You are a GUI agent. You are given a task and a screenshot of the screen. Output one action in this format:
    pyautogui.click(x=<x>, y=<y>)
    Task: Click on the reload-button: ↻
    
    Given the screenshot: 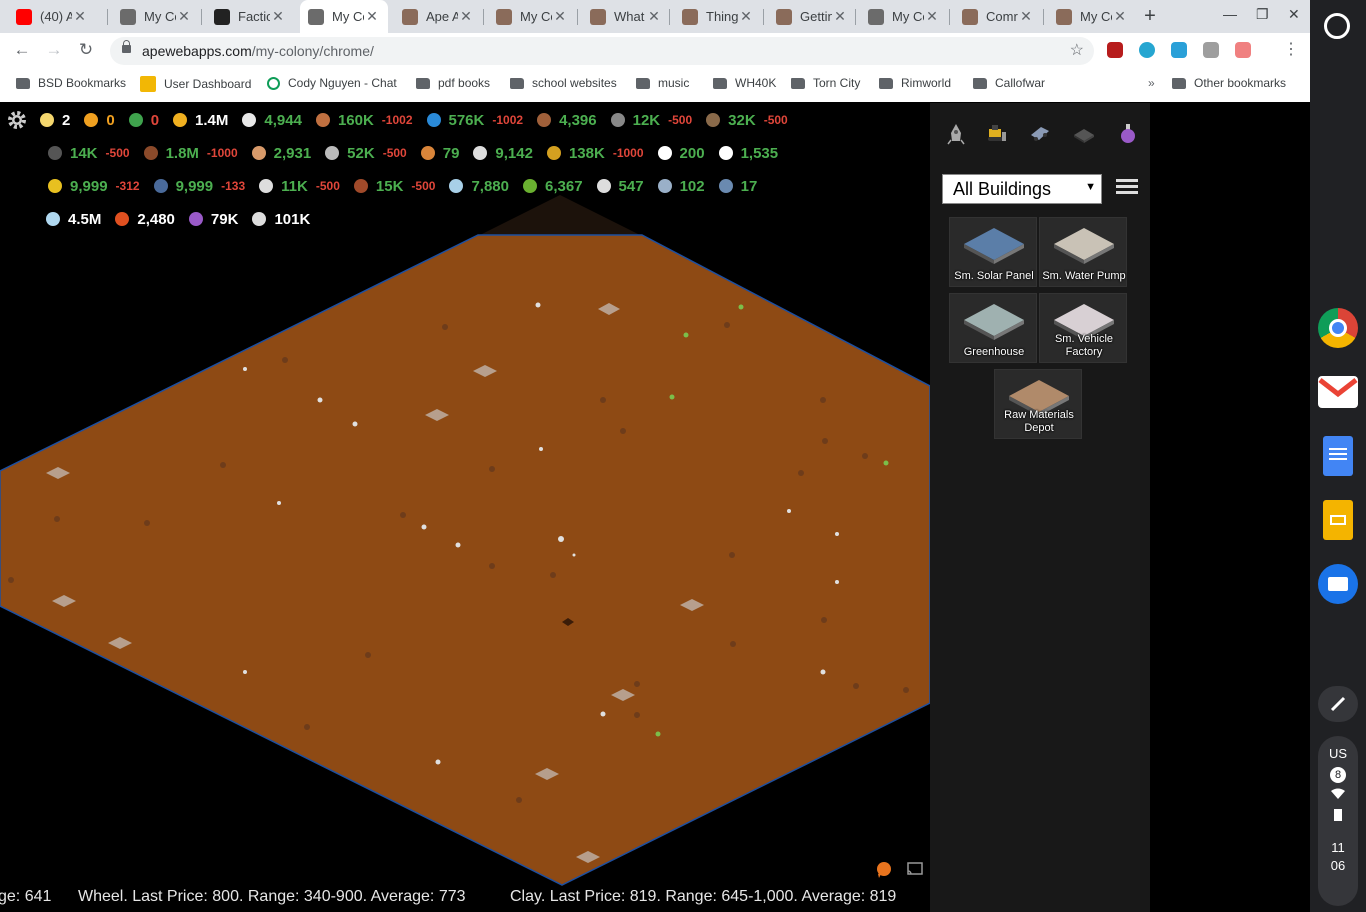 What is the action you would take?
    pyautogui.click(x=86, y=50)
    